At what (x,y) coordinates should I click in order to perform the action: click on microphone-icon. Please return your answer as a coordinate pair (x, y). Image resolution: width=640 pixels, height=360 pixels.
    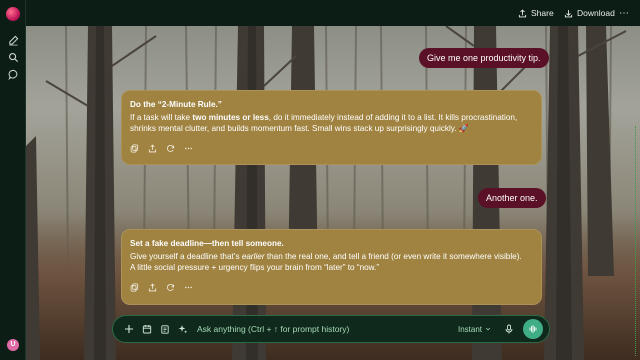
    Looking at the image, I should click on (509, 329).